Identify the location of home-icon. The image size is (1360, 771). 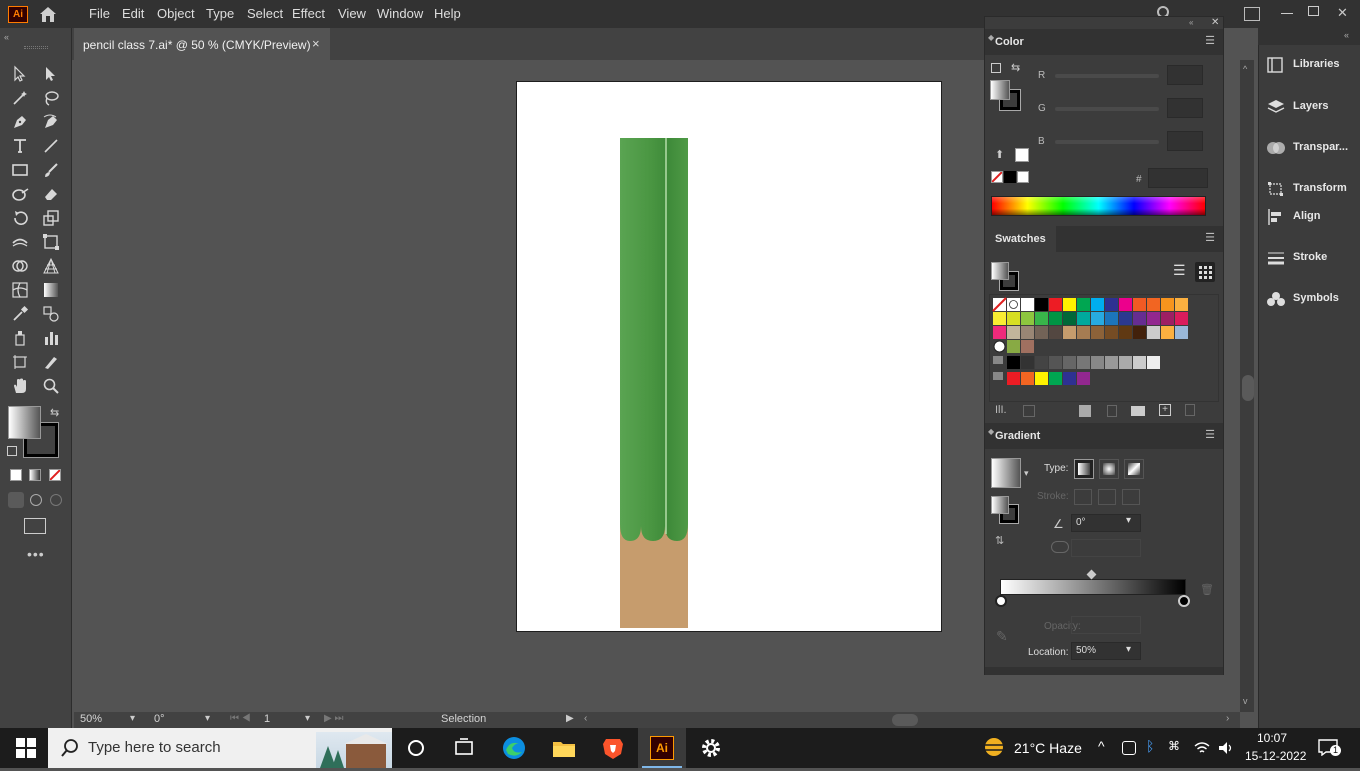
(48, 14).